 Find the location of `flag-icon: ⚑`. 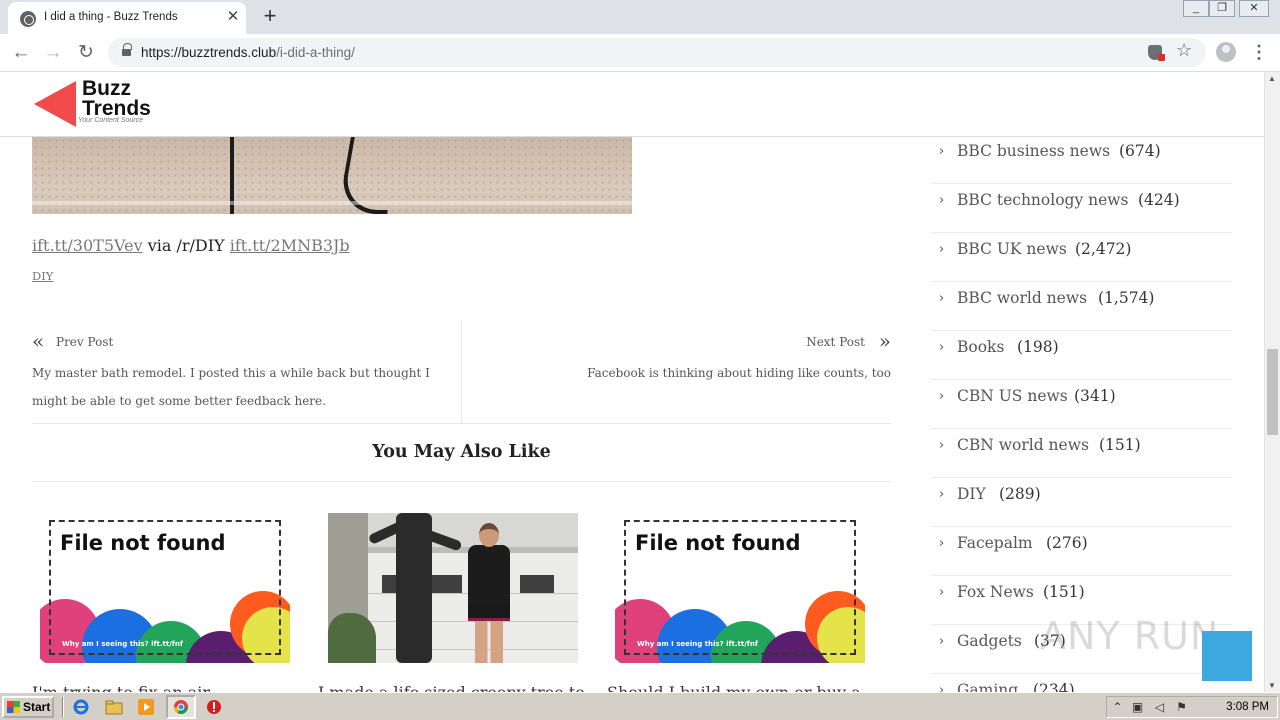

flag-icon: ⚑ is located at coordinates (1181, 707).